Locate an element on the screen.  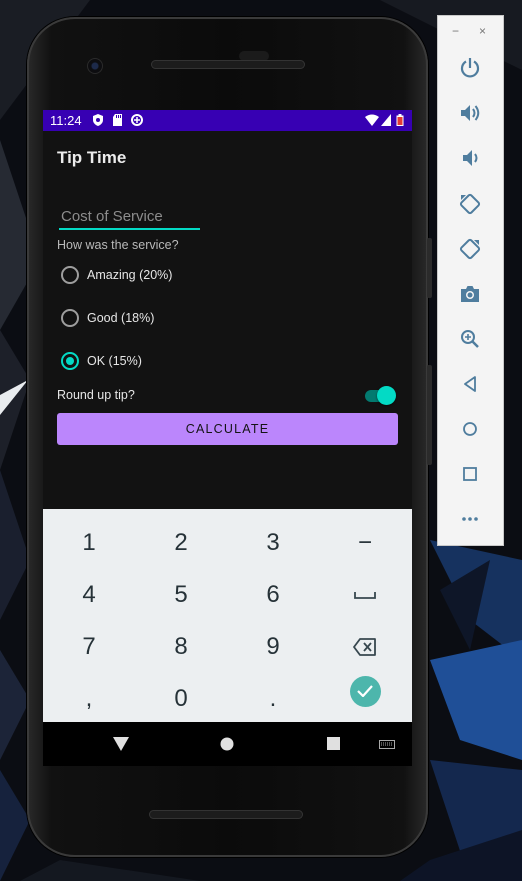
status-bar: 11:24 is located at coordinates (227, 120).